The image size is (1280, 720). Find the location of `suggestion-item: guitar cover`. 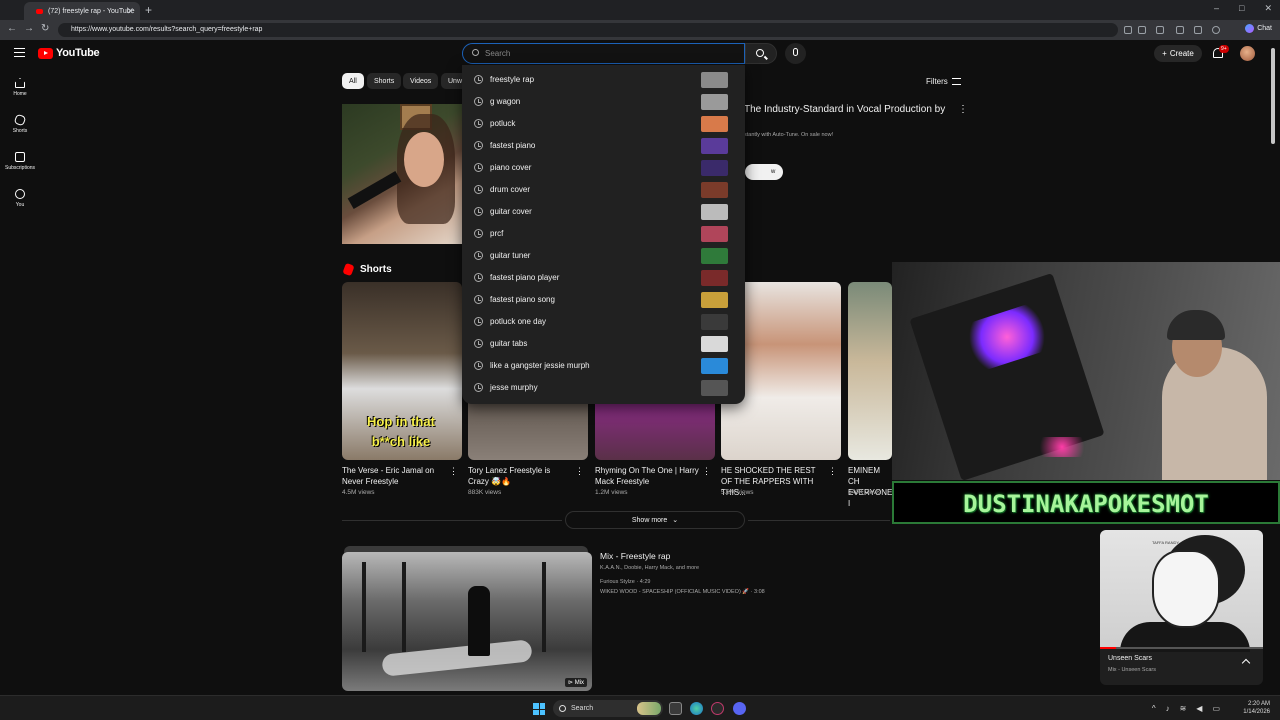

suggestion-item: guitar cover is located at coordinates (603, 212).